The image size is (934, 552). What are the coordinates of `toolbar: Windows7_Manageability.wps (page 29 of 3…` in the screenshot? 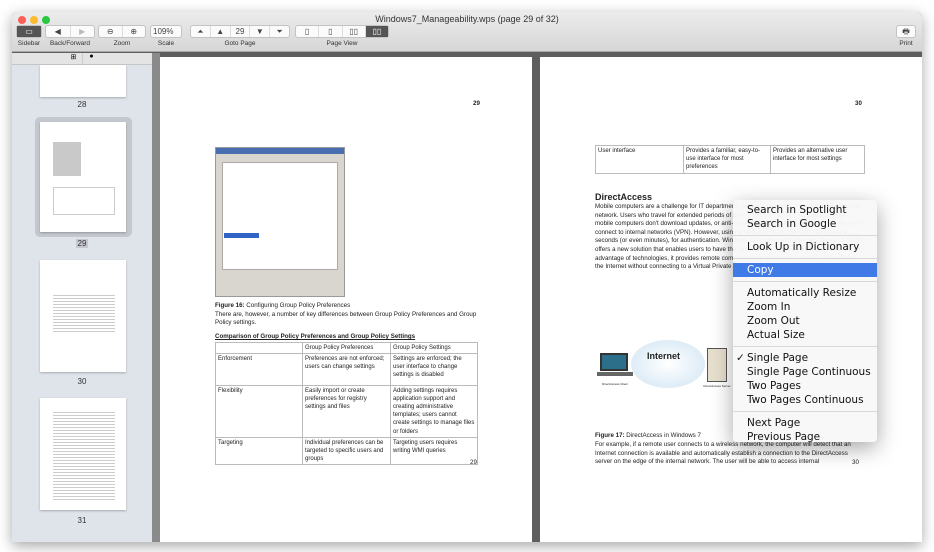 It's located at (467, 32).